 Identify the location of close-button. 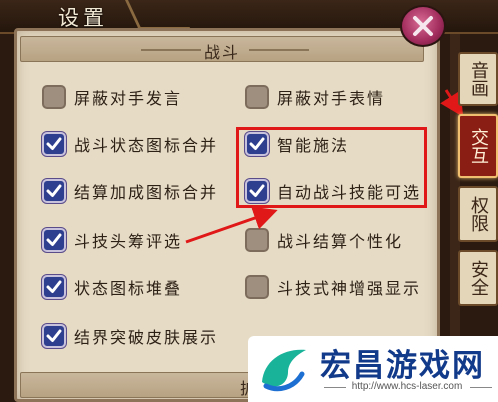
(423, 26).